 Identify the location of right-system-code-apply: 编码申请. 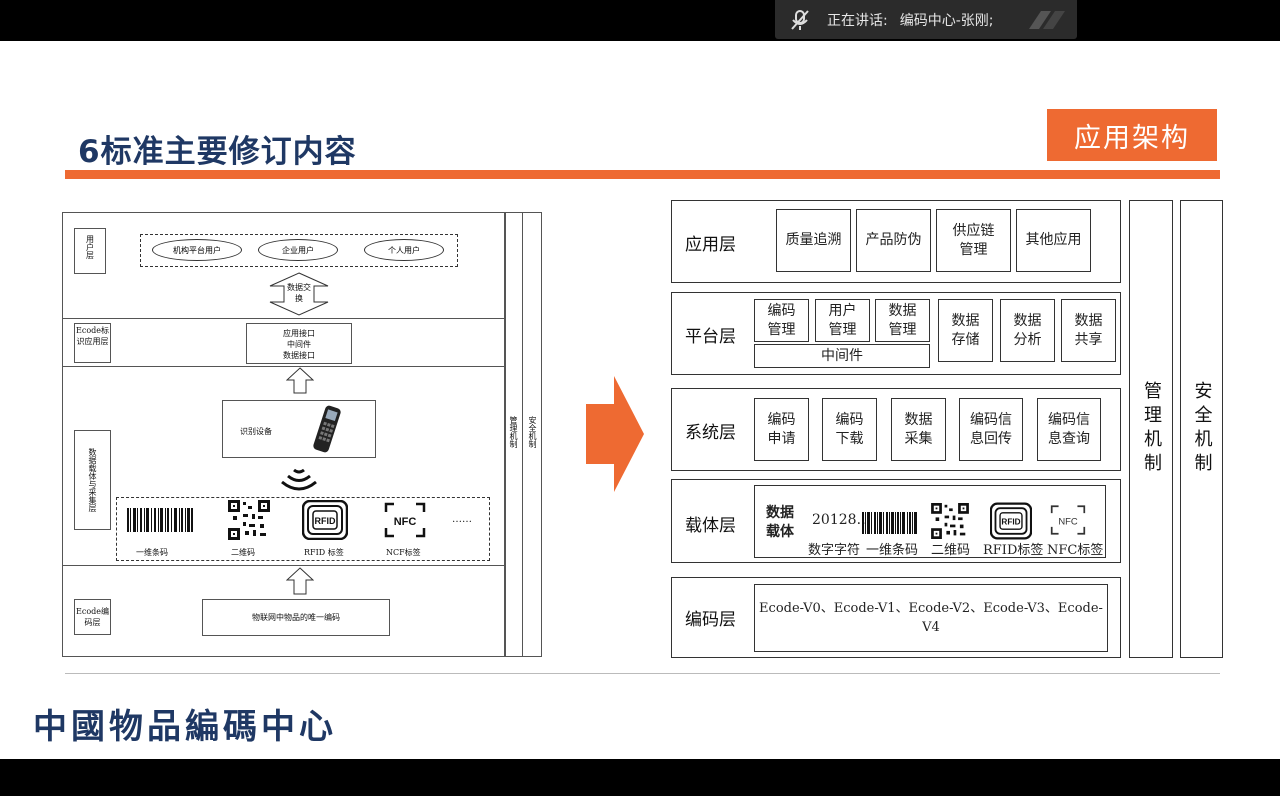
(781, 429).